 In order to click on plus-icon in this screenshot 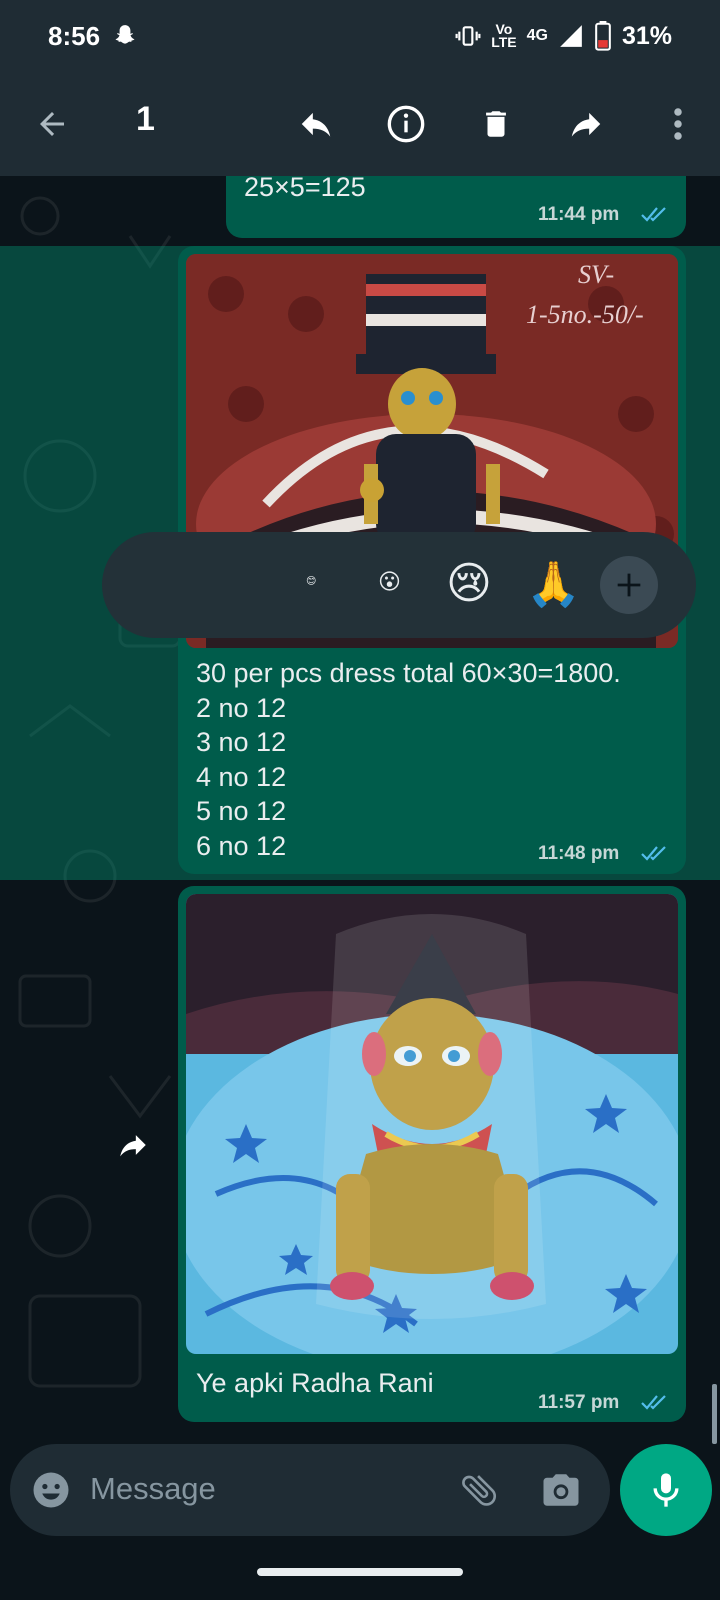, I will do `click(629, 585)`.